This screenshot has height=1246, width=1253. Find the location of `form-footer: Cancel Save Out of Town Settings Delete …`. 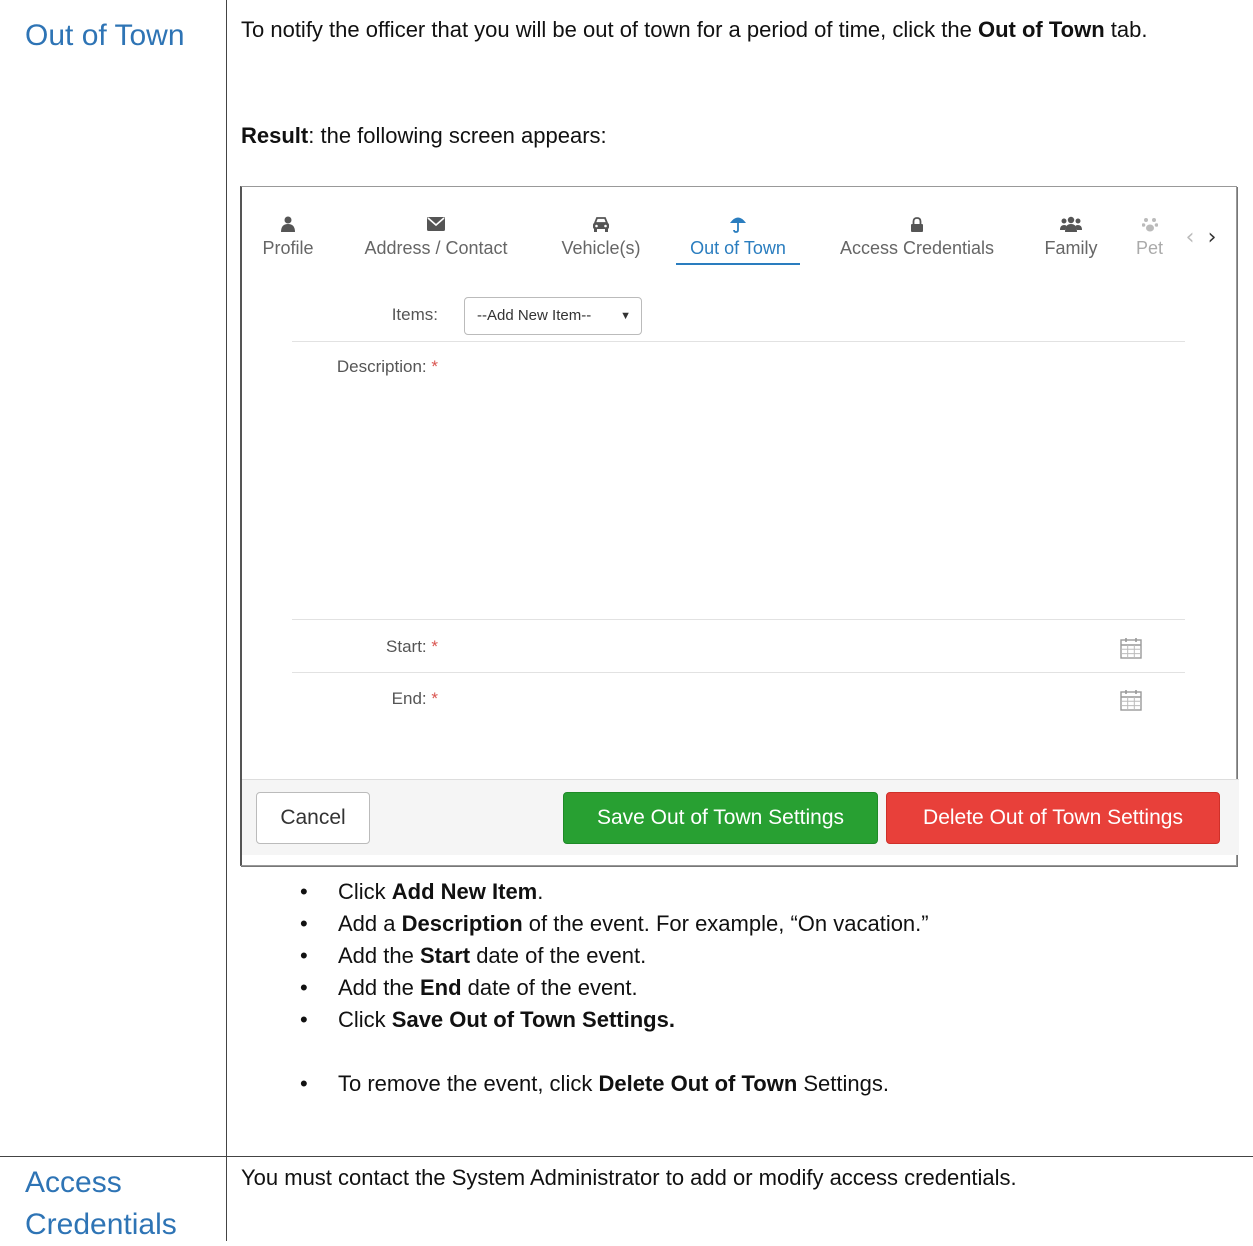

form-footer: Cancel Save Out of Town Settings Delete … is located at coordinates (740, 817).